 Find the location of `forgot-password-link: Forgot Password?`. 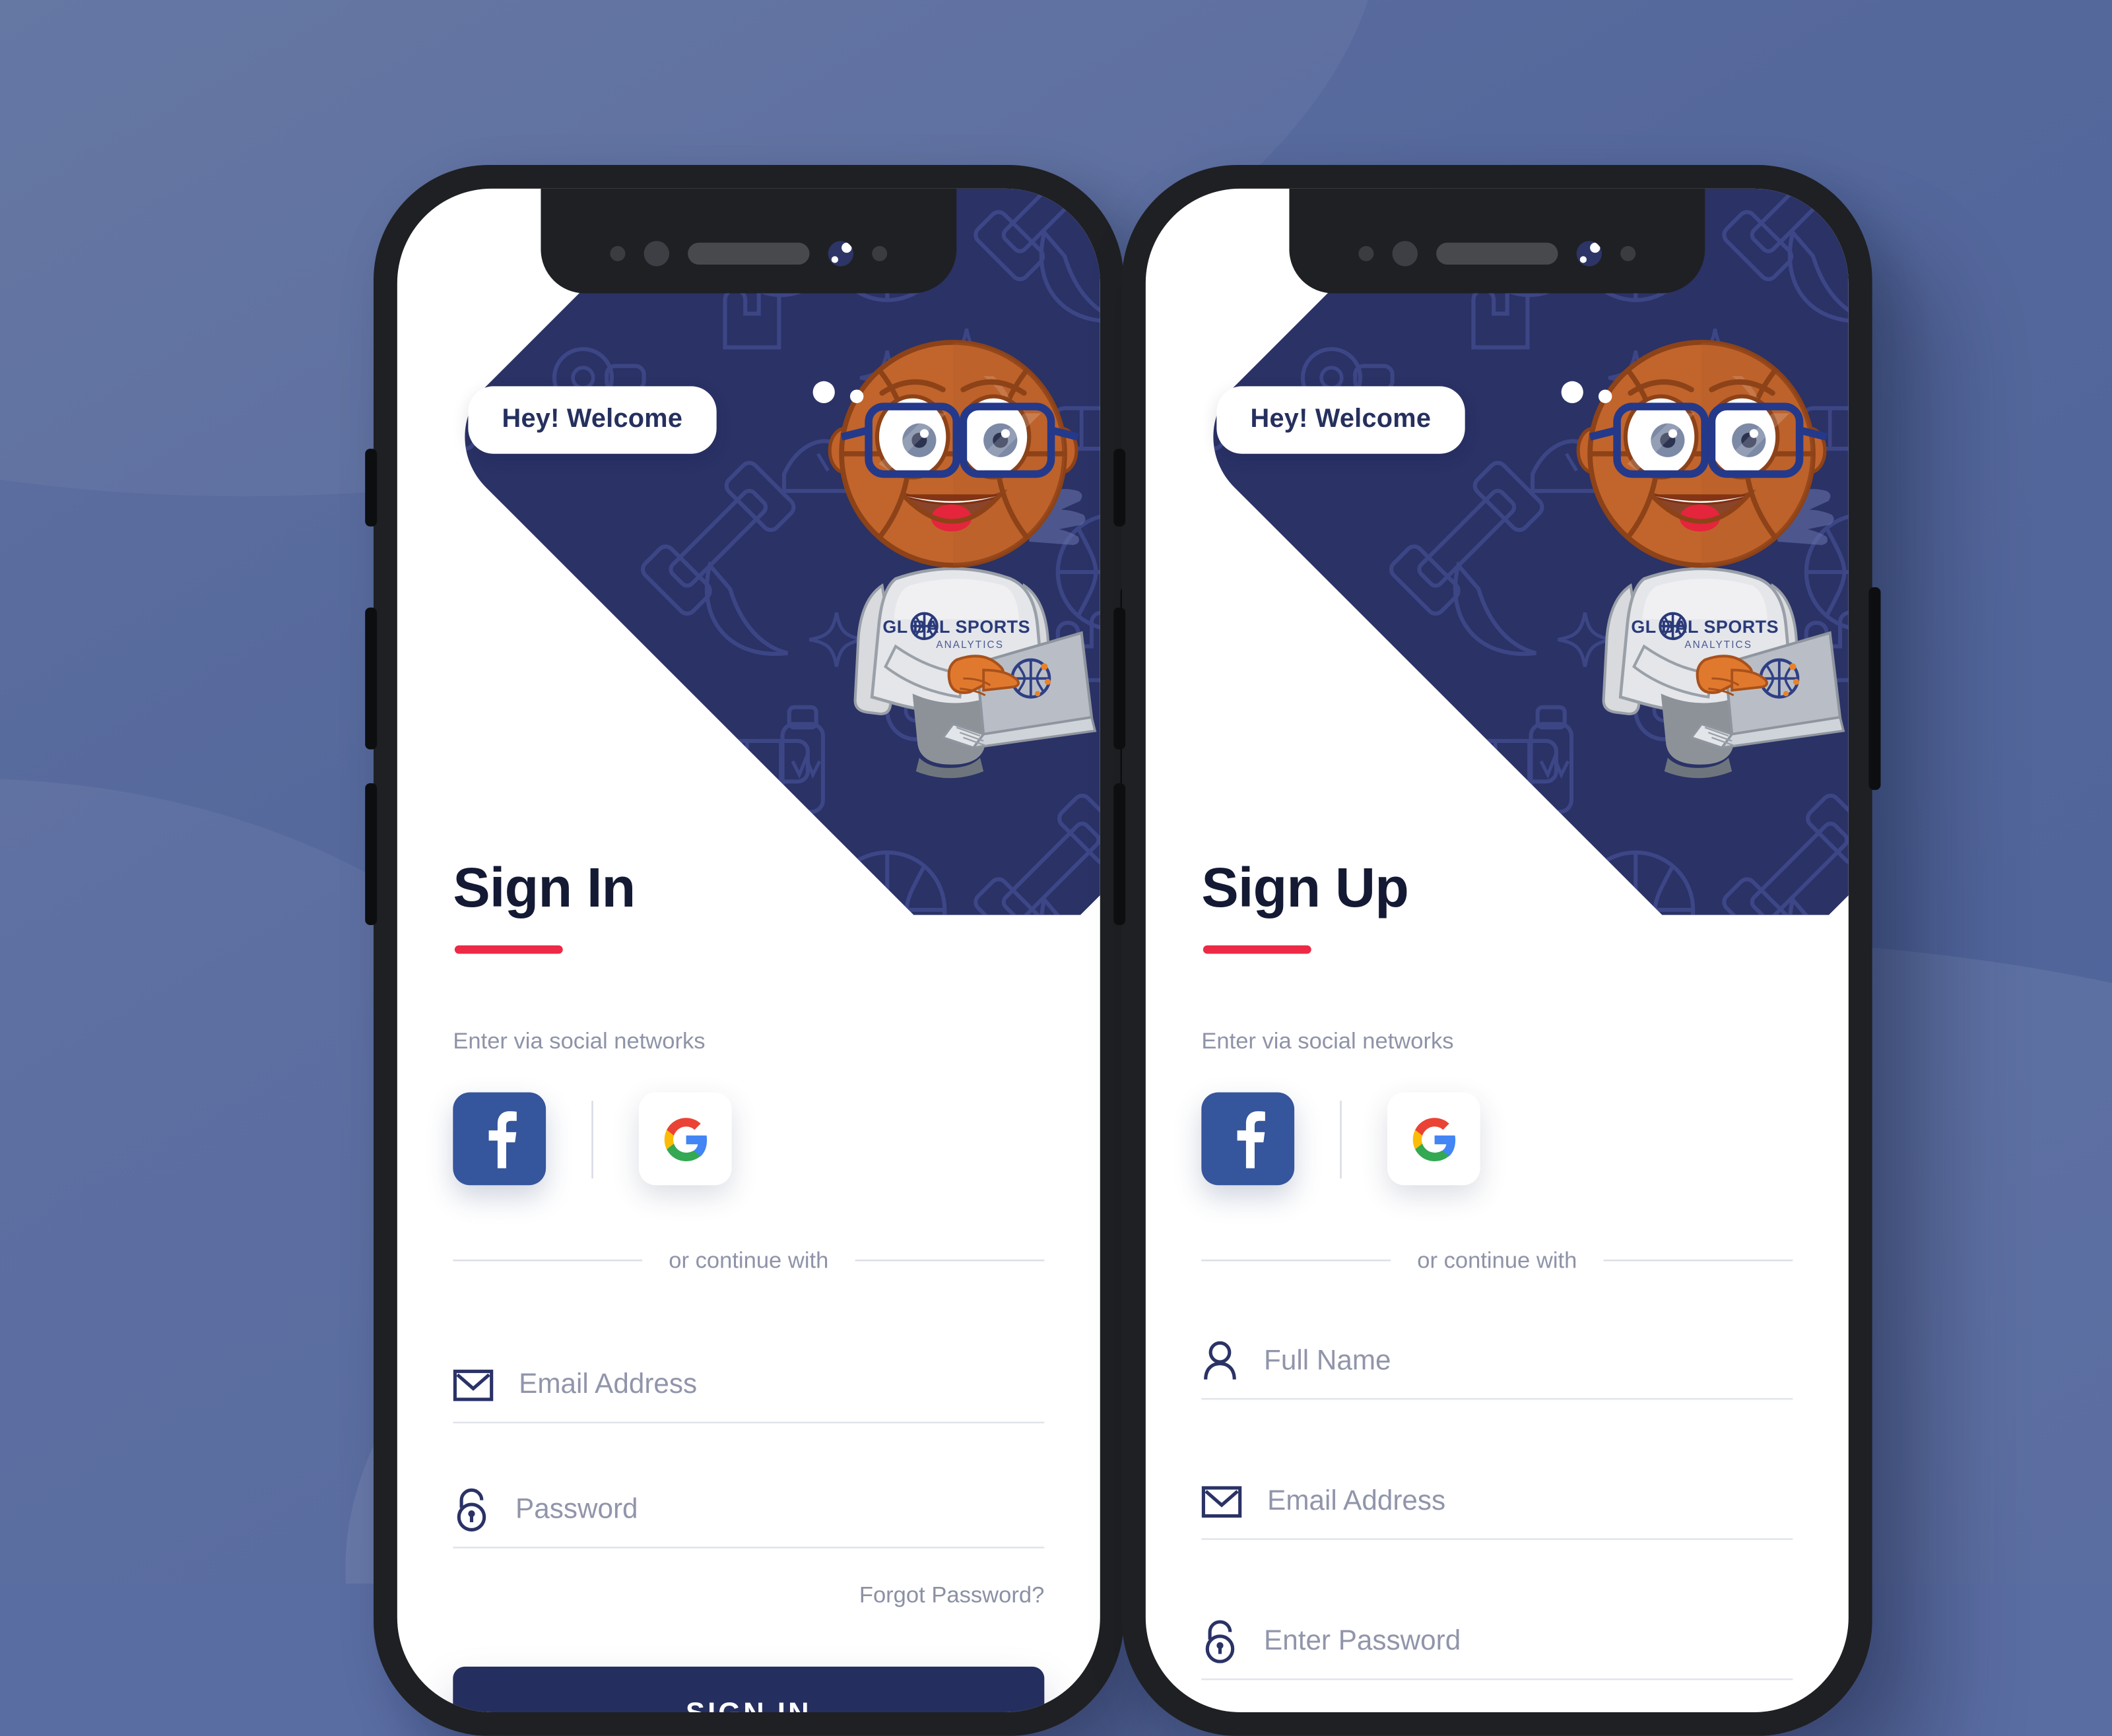

forgot-password-link: Forgot Password? is located at coordinates (952, 1594).